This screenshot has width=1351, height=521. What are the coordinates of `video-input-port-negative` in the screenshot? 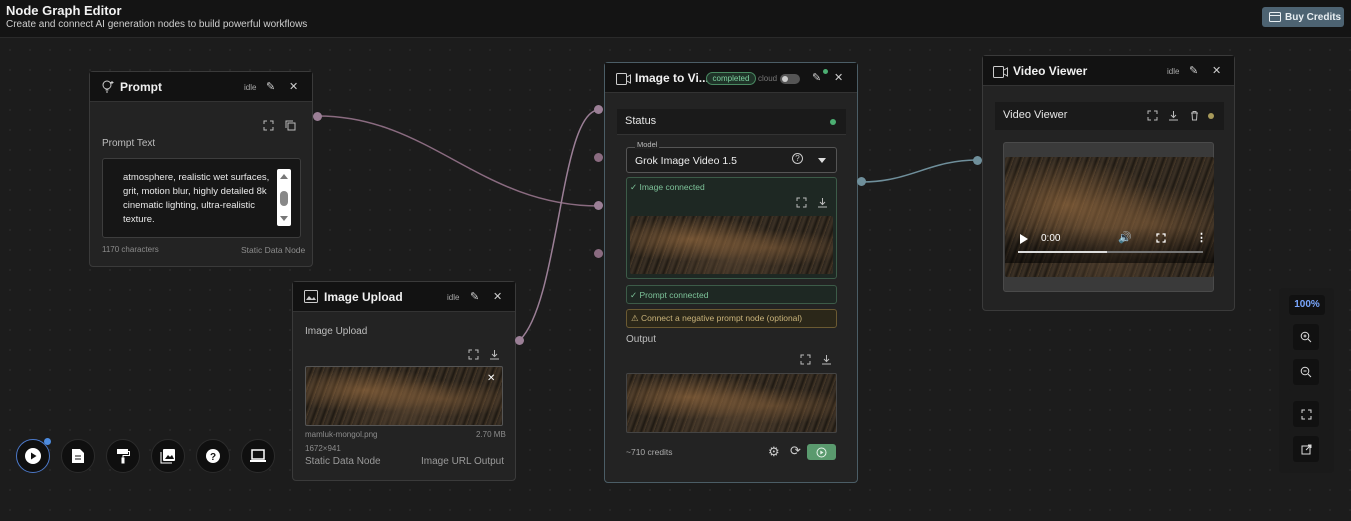 It's located at (598, 253).